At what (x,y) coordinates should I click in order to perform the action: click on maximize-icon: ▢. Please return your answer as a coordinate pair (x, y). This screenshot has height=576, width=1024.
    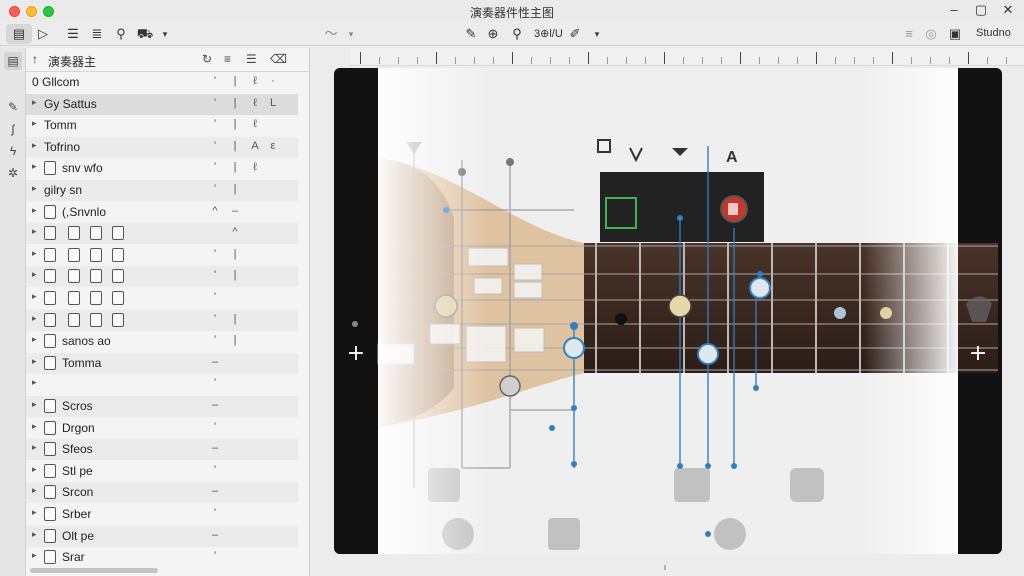
    Looking at the image, I should click on (981, 10).